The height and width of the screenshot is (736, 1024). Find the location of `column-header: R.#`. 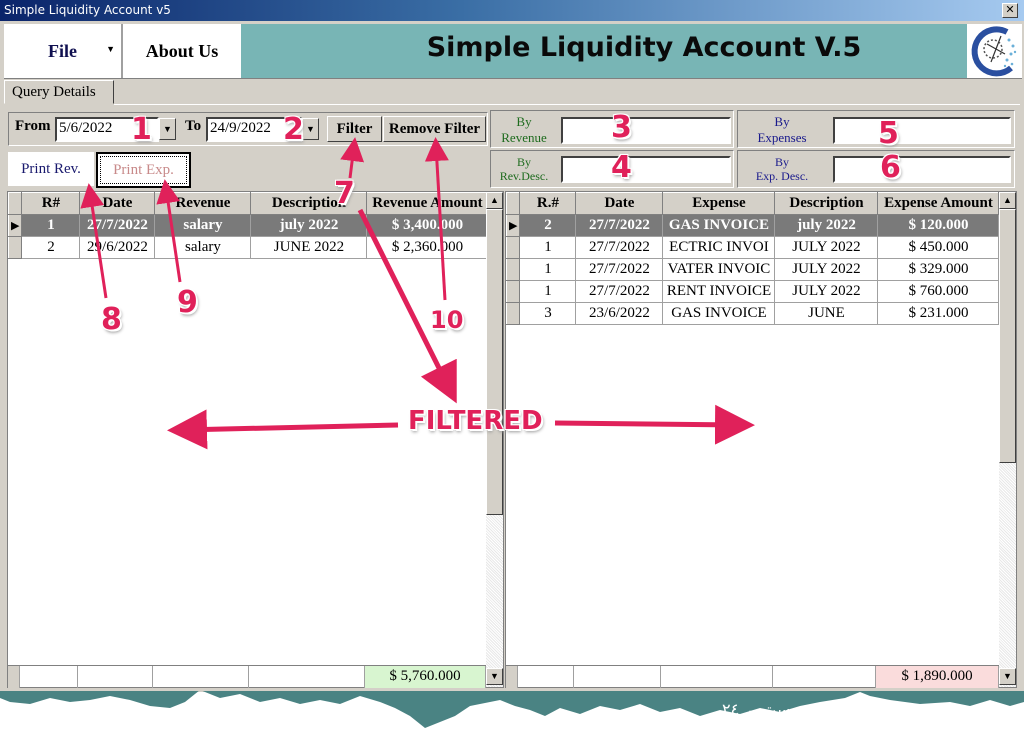

column-header: R.# is located at coordinates (548, 203).